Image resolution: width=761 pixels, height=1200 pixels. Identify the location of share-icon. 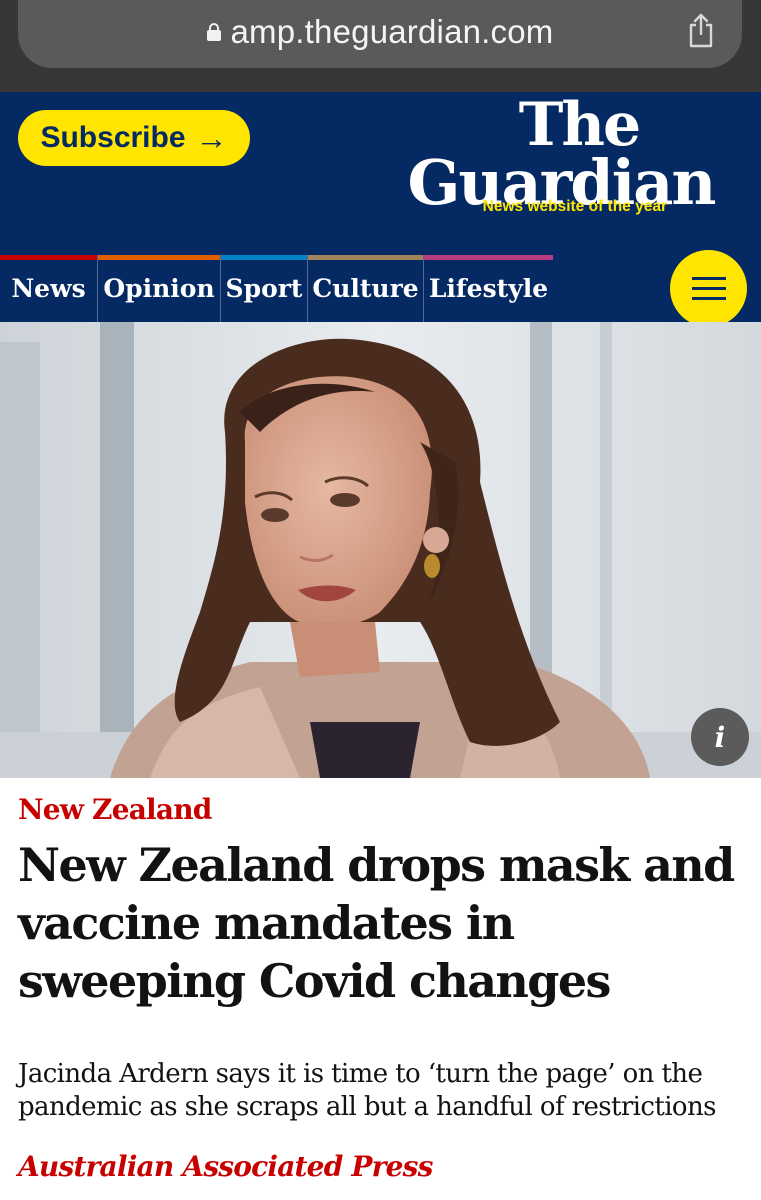
(701, 30).